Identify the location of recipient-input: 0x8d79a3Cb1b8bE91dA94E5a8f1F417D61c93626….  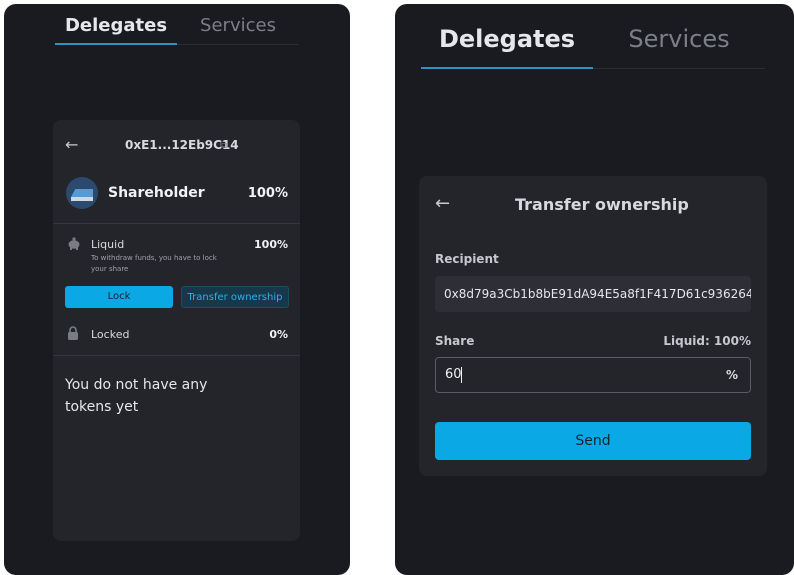
(593, 294).